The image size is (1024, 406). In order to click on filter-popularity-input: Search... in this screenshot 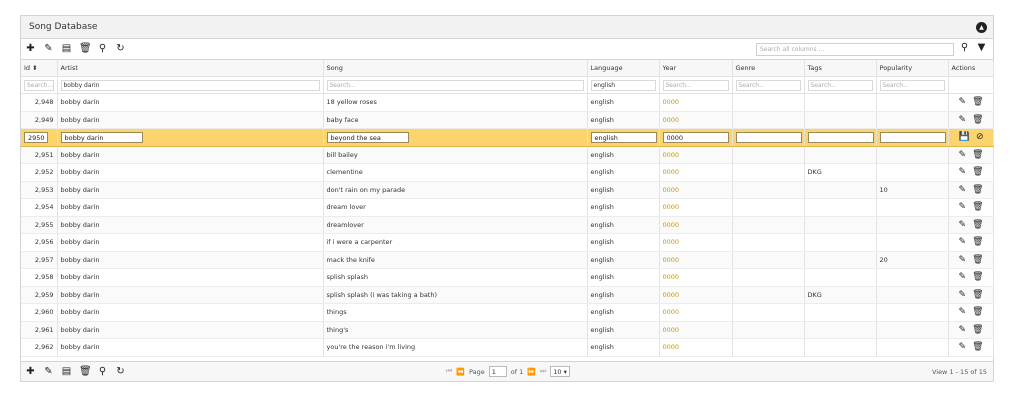, I will do `click(912, 85)`.